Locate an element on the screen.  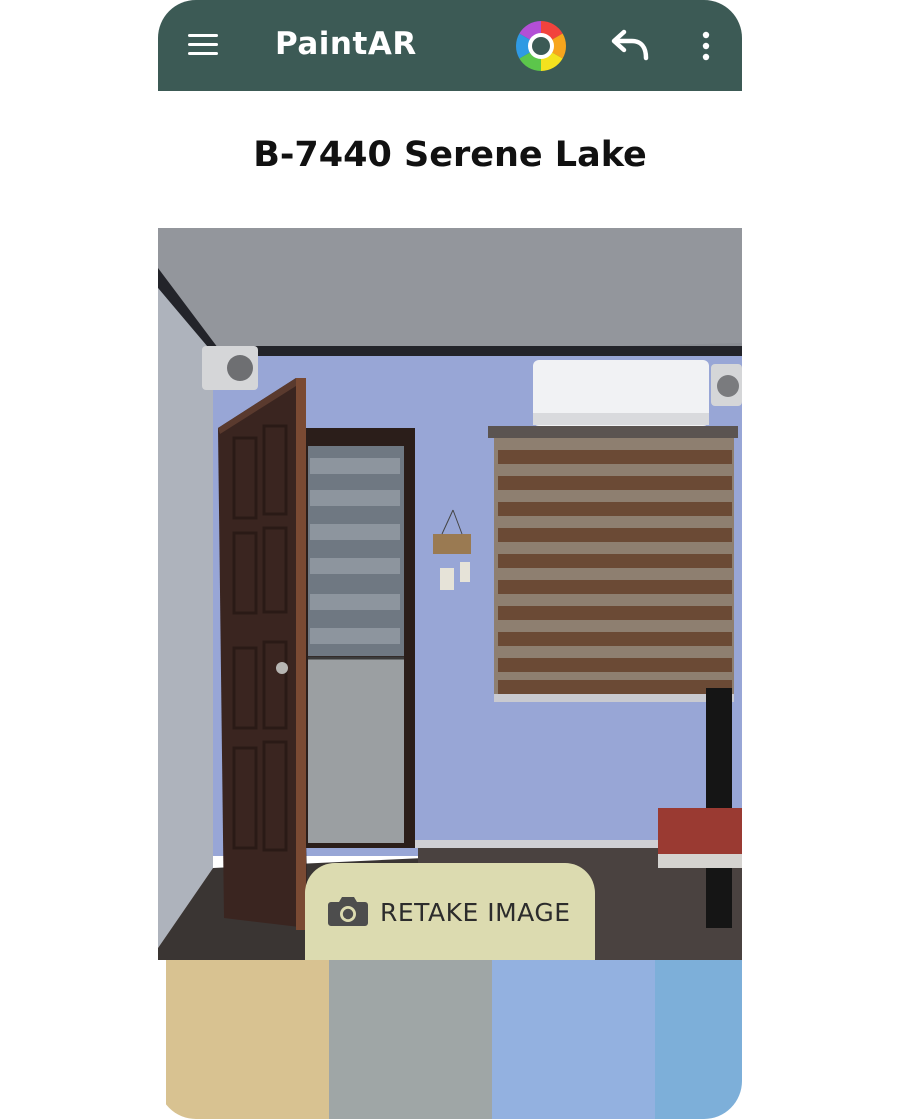
camera-icon is located at coordinates (348, 911).